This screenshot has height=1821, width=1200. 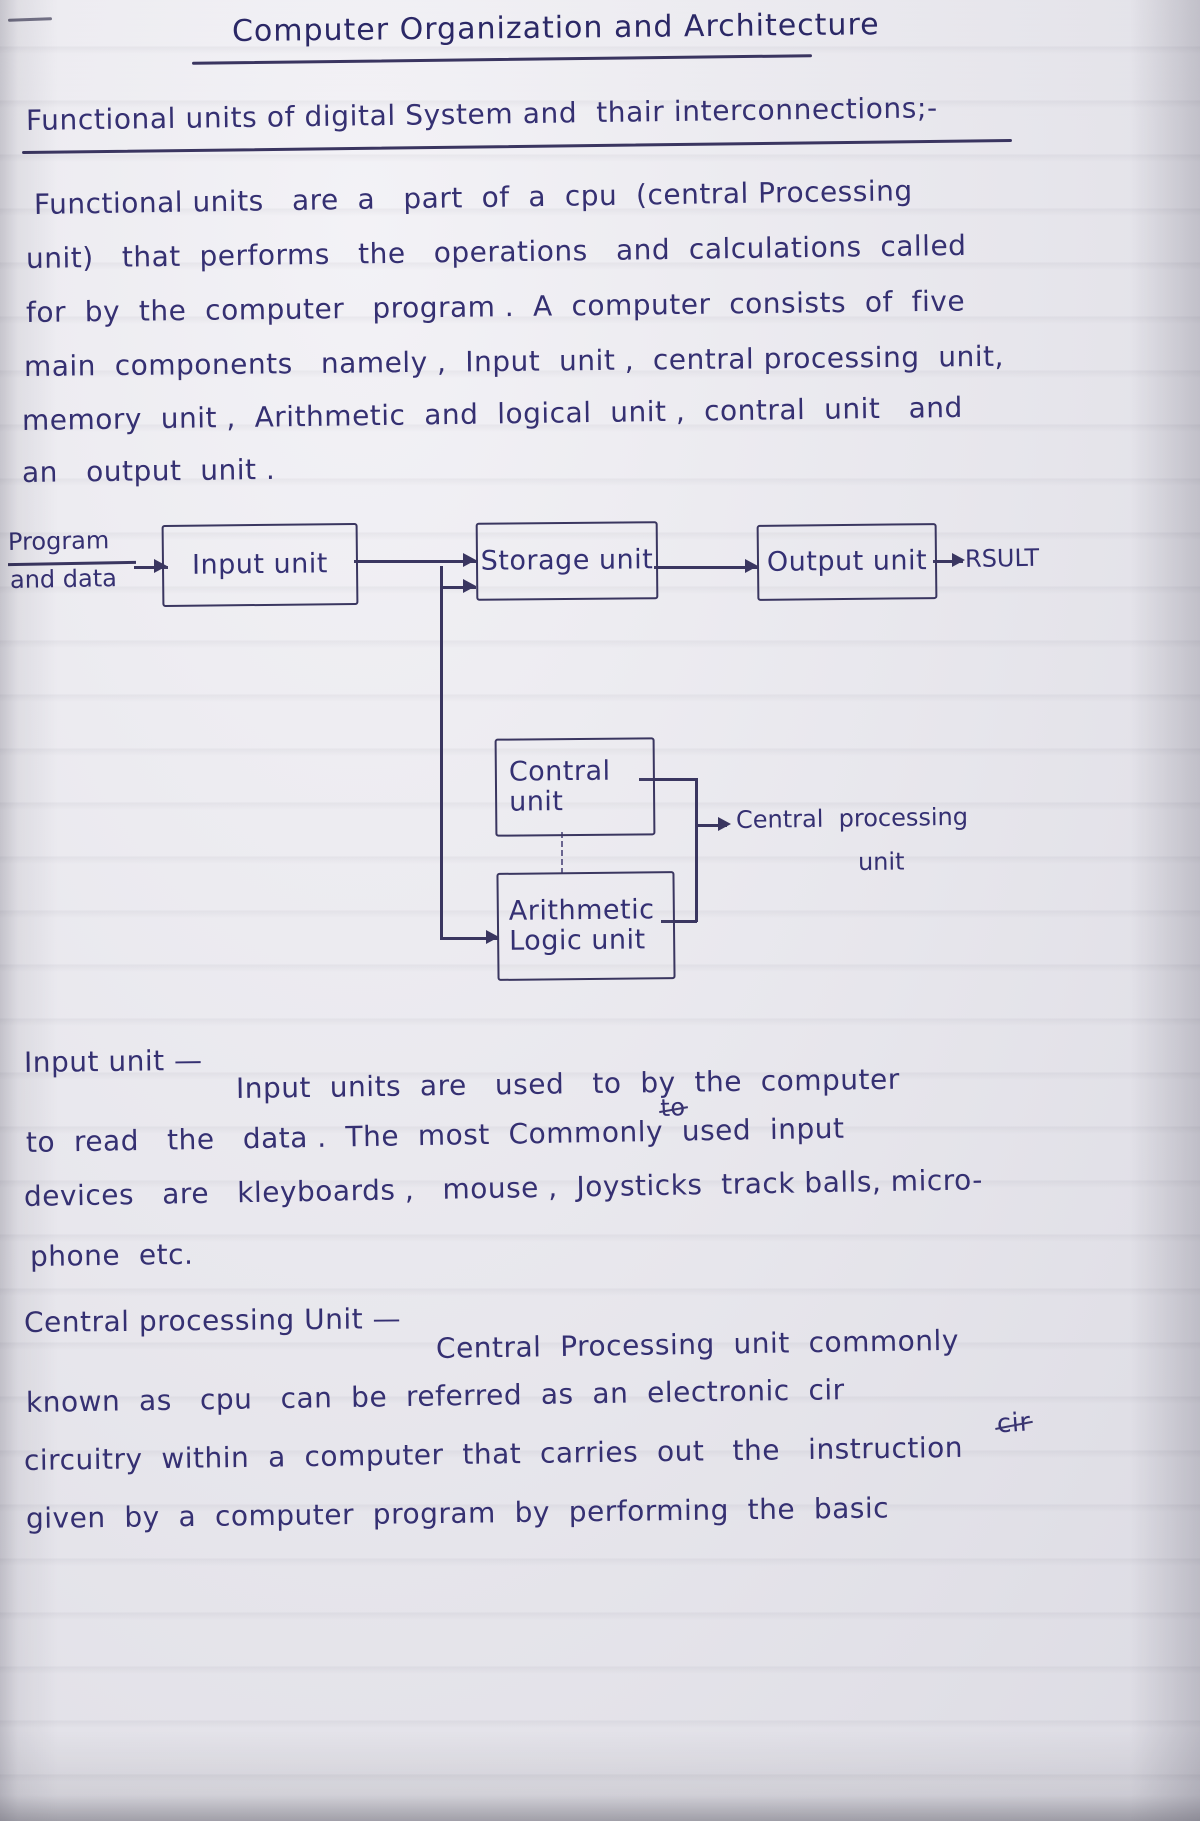 I want to click on diagram-box-storage-unit-label: Storage unit, so click(x=567, y=560).